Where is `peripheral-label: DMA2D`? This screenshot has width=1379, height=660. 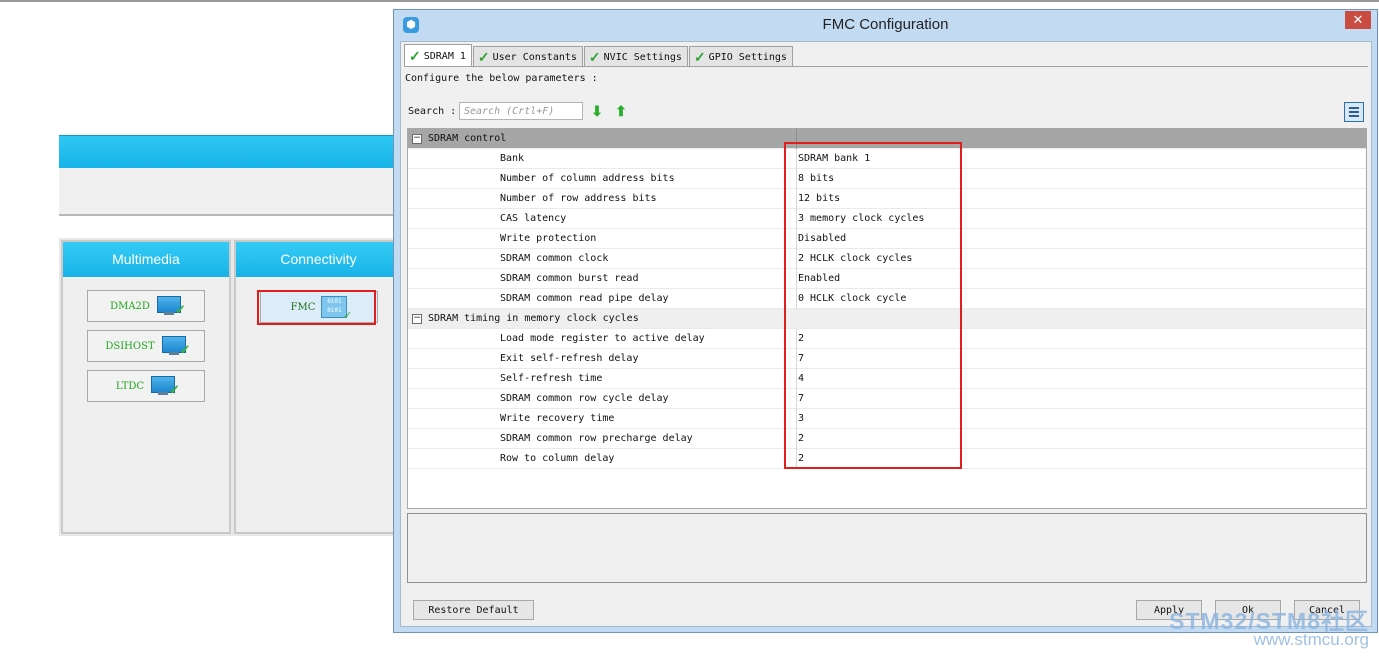
peripheral-label: DMA2D is located at coordinates (130, 306).